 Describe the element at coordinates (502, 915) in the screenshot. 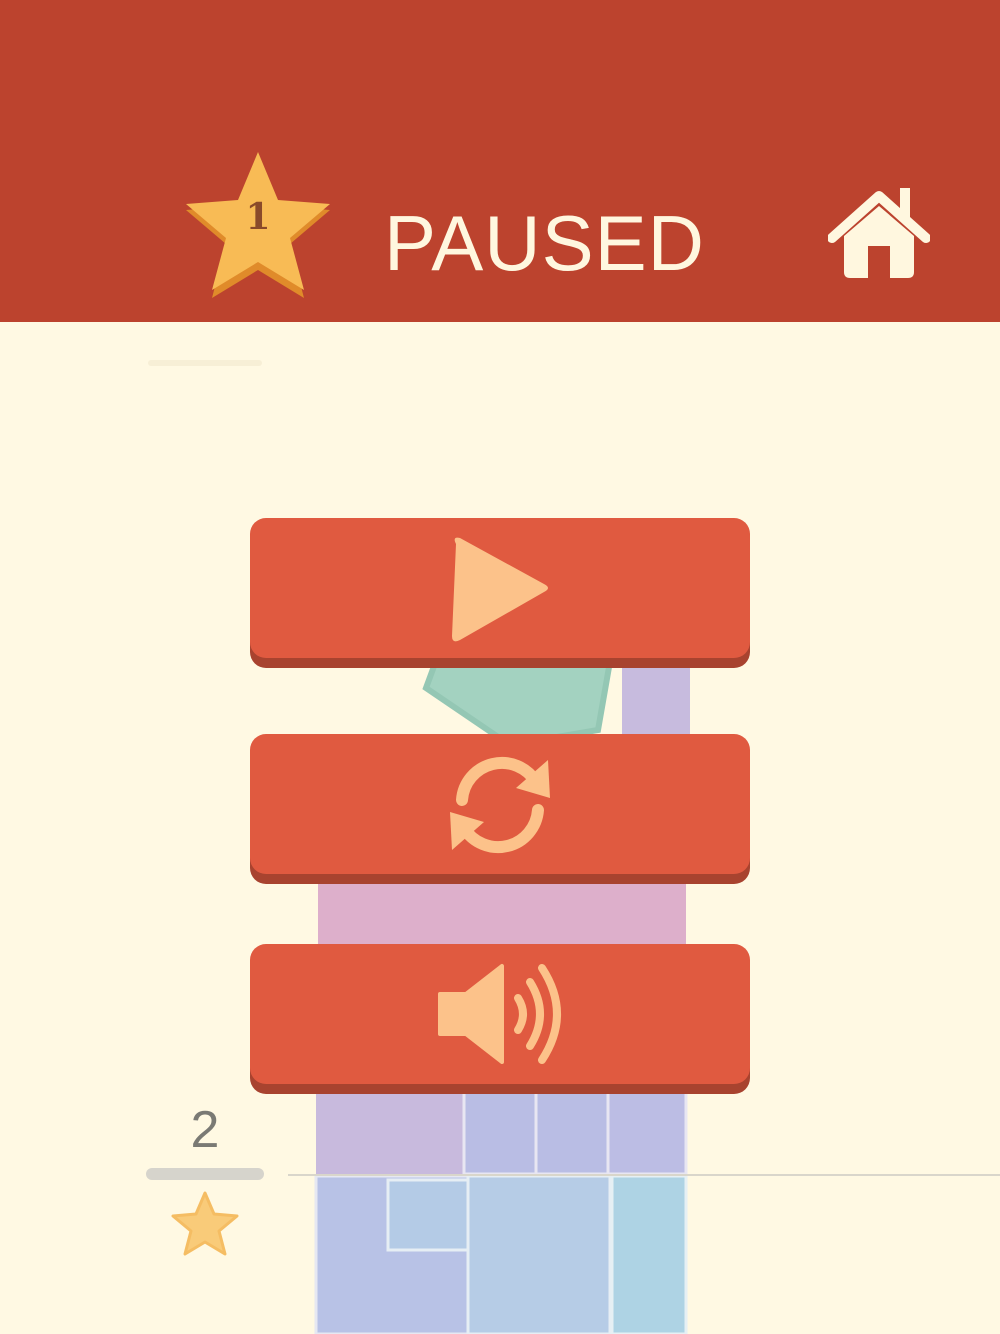

I see `pink-block` at that location.